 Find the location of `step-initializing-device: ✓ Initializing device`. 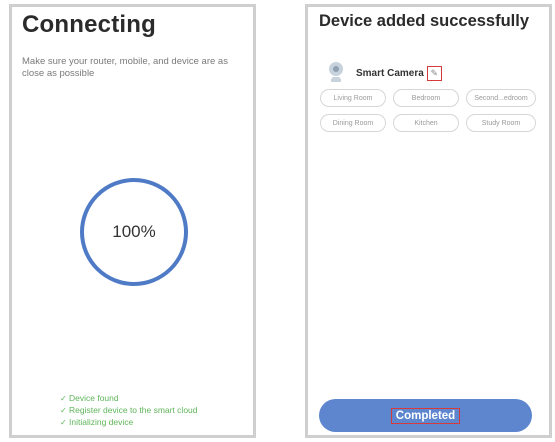

step-initializing-device: ✓ Initializing device is located at coordinates (129, 422).